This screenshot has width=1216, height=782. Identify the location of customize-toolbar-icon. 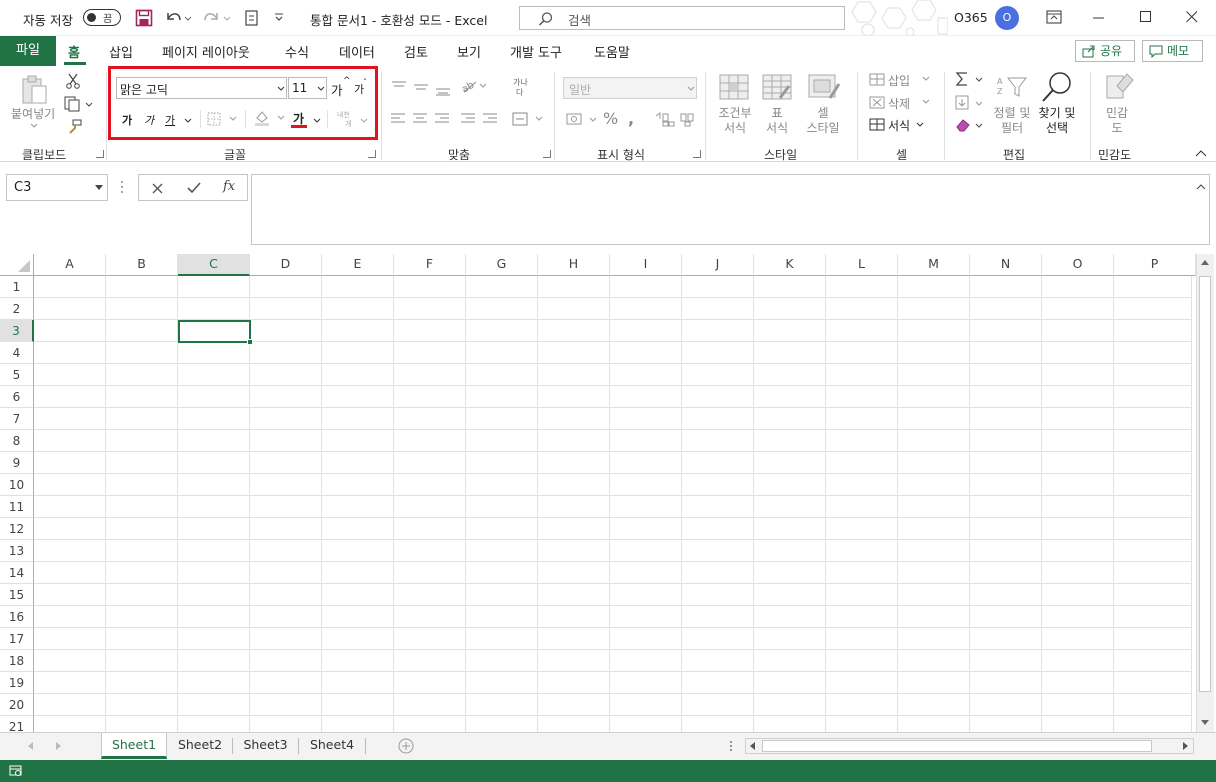
(279, 17).